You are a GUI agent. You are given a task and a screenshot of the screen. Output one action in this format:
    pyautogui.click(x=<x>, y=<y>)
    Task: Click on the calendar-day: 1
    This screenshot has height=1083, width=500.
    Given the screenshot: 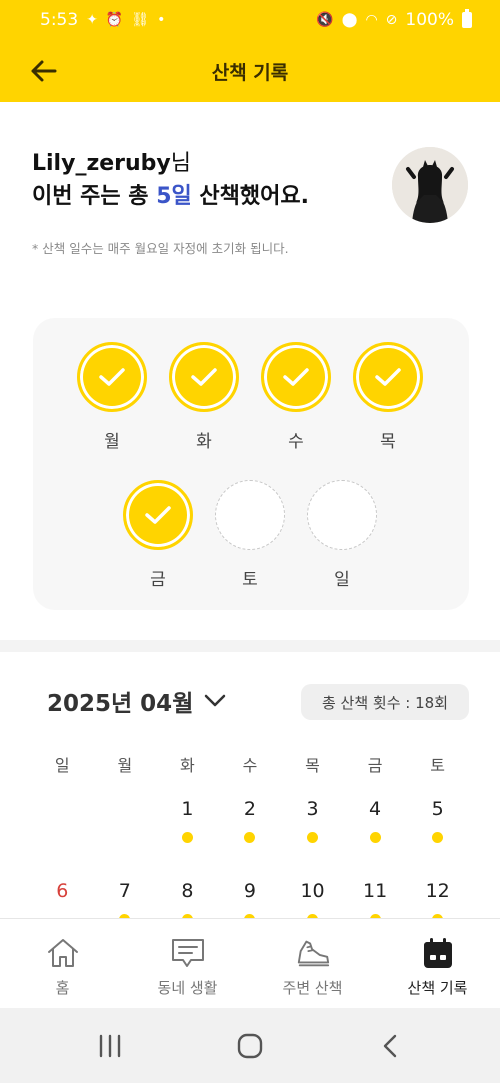 What is the action you would take?
    pyautogui.click(x=187, y=820)
    